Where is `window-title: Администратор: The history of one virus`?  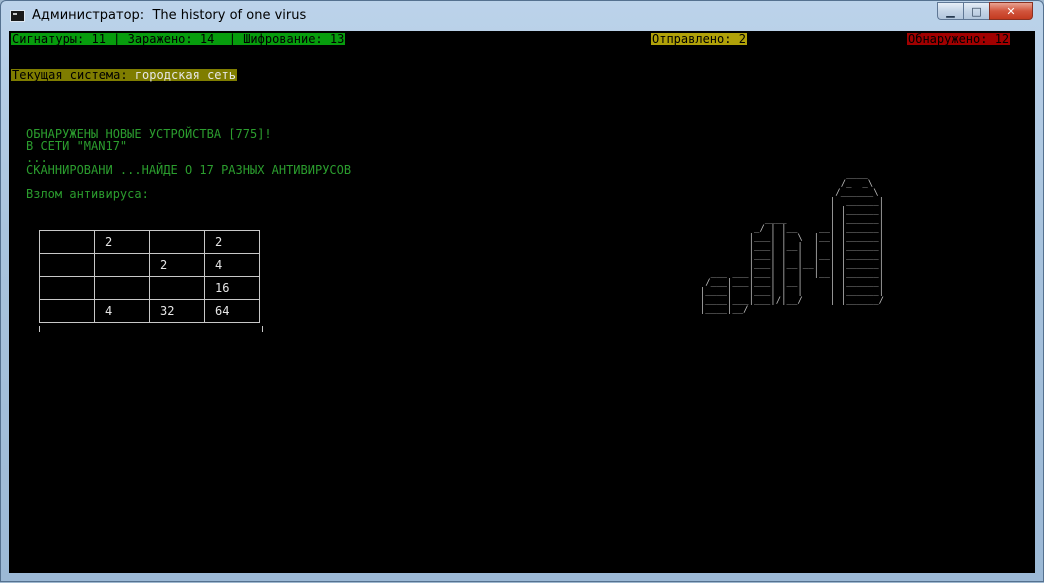
window-title: Администратор: The history of one virus is located at coordinates (169, 15).